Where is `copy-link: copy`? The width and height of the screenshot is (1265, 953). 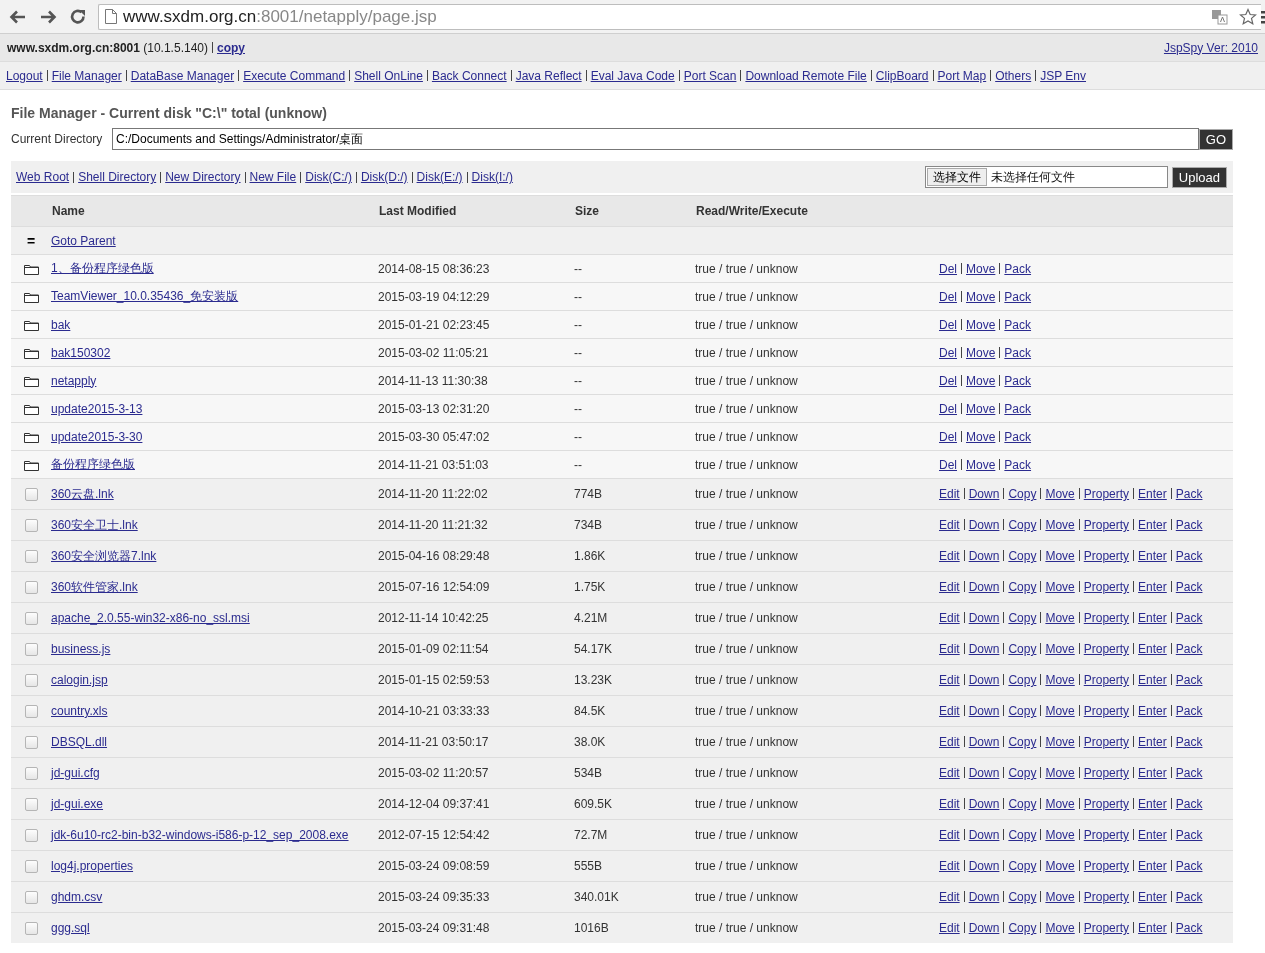 copy-link: copy is located at coordinates (231, 47).